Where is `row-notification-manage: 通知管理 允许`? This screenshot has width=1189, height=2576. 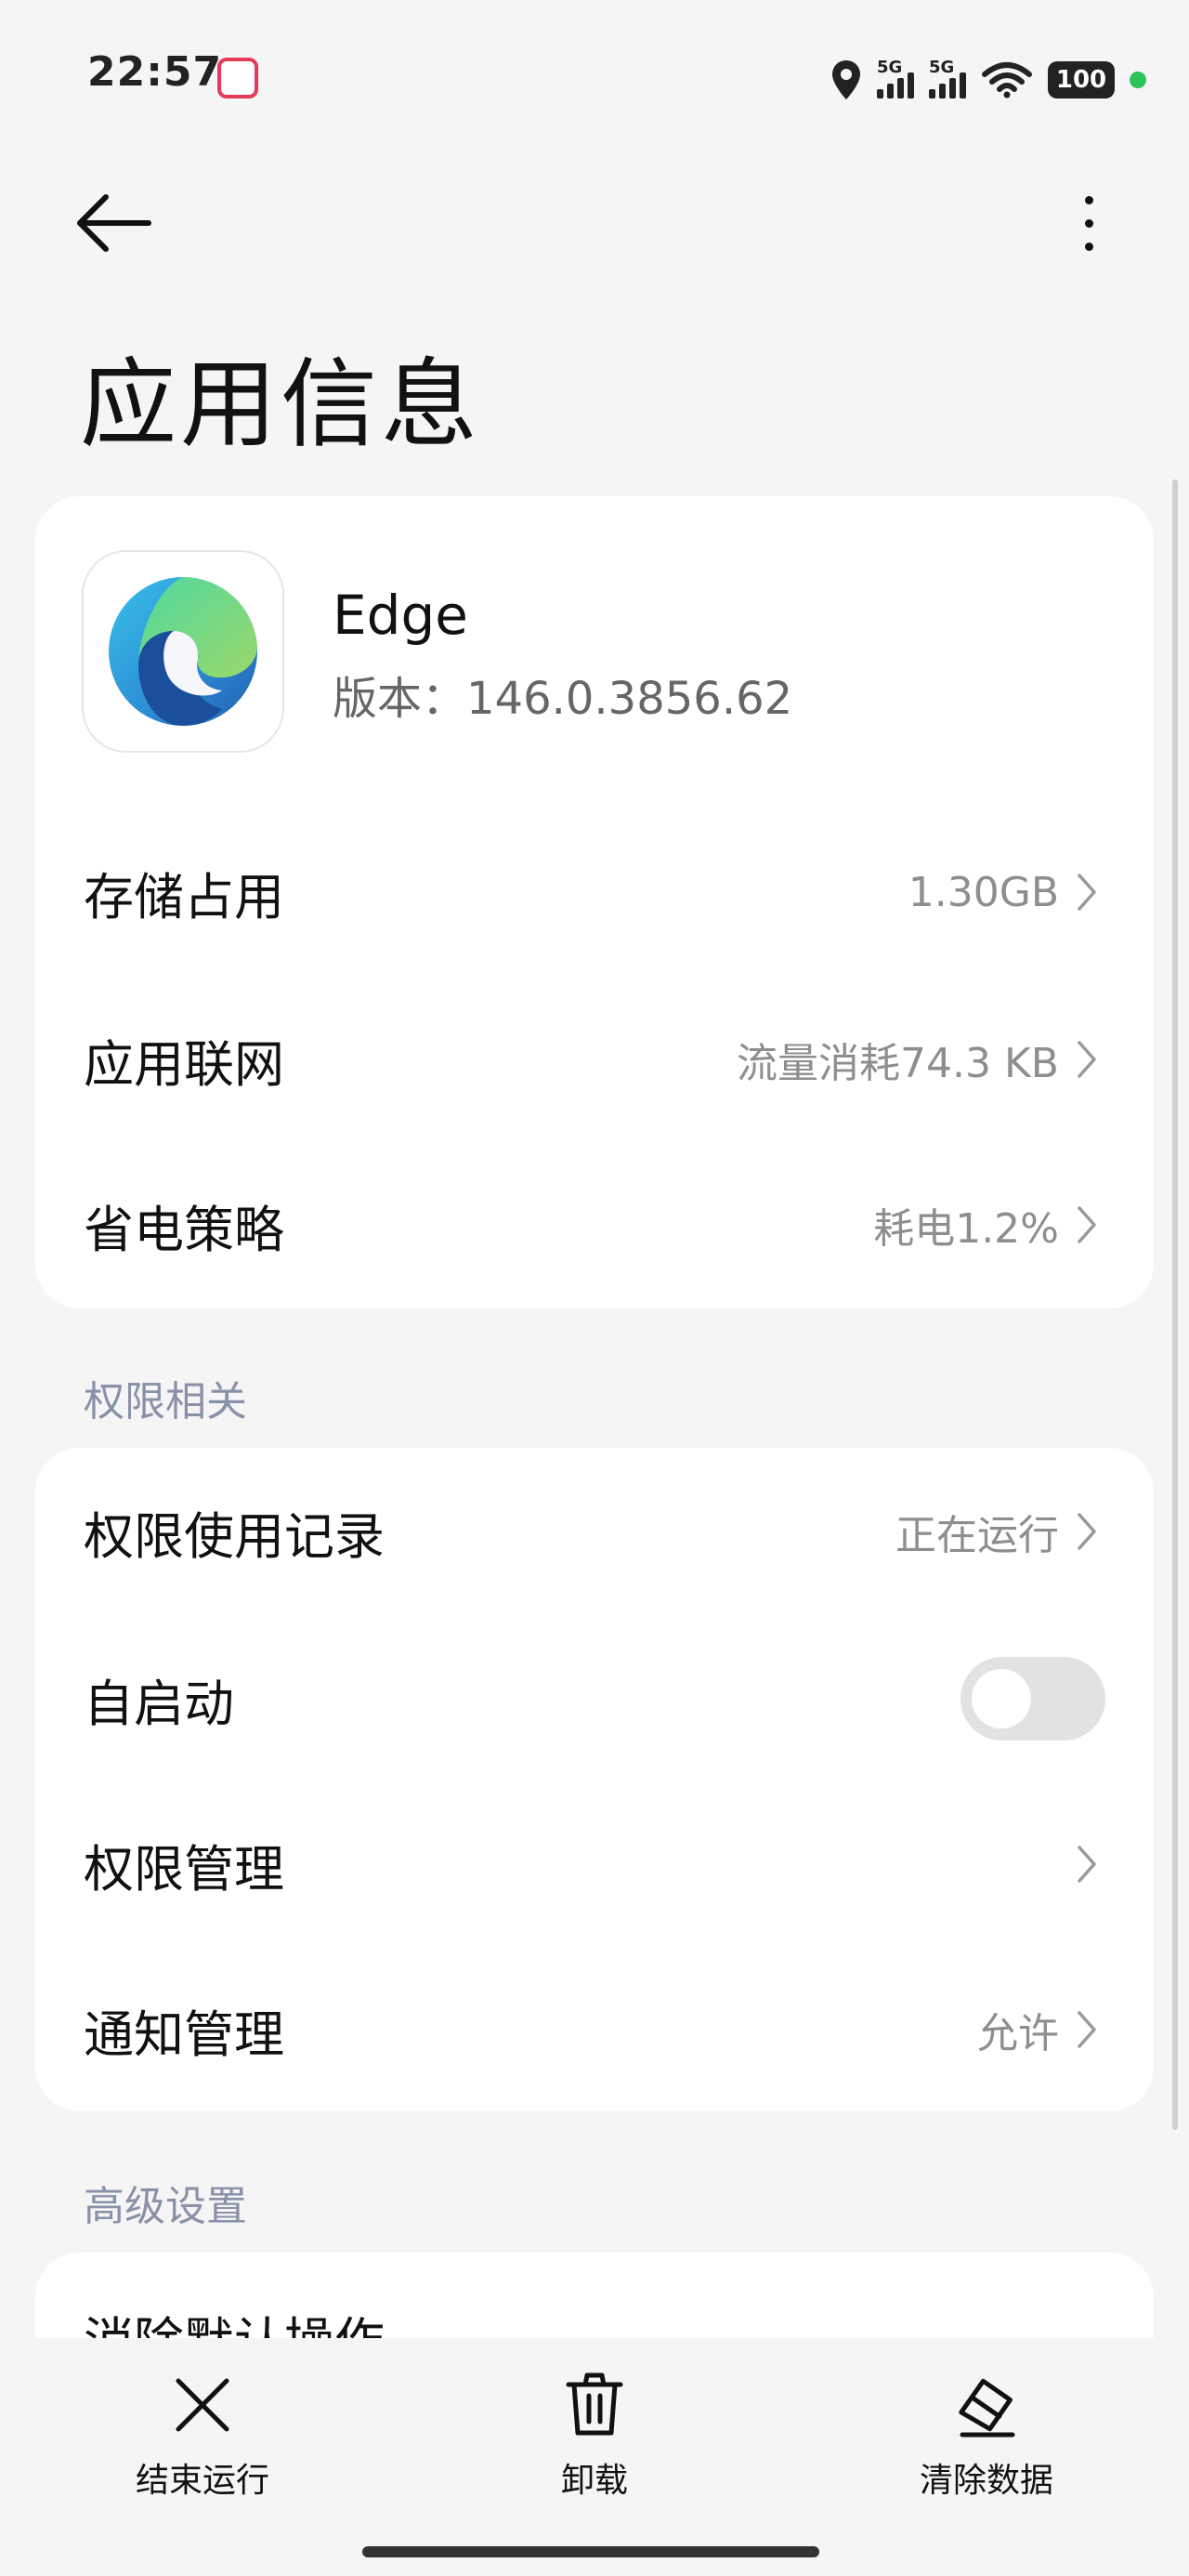 row-notification-manage: 通知管理 允许 is located at coordinates (594, 2029).